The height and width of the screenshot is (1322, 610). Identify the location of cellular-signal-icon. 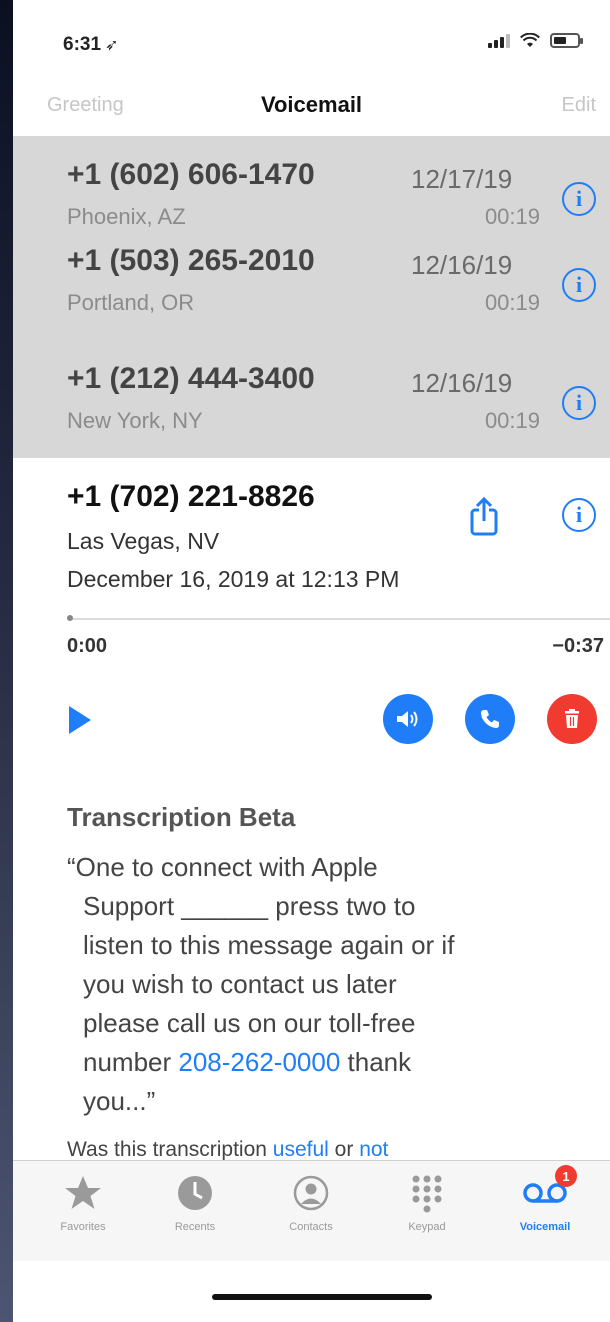
(499, 40).